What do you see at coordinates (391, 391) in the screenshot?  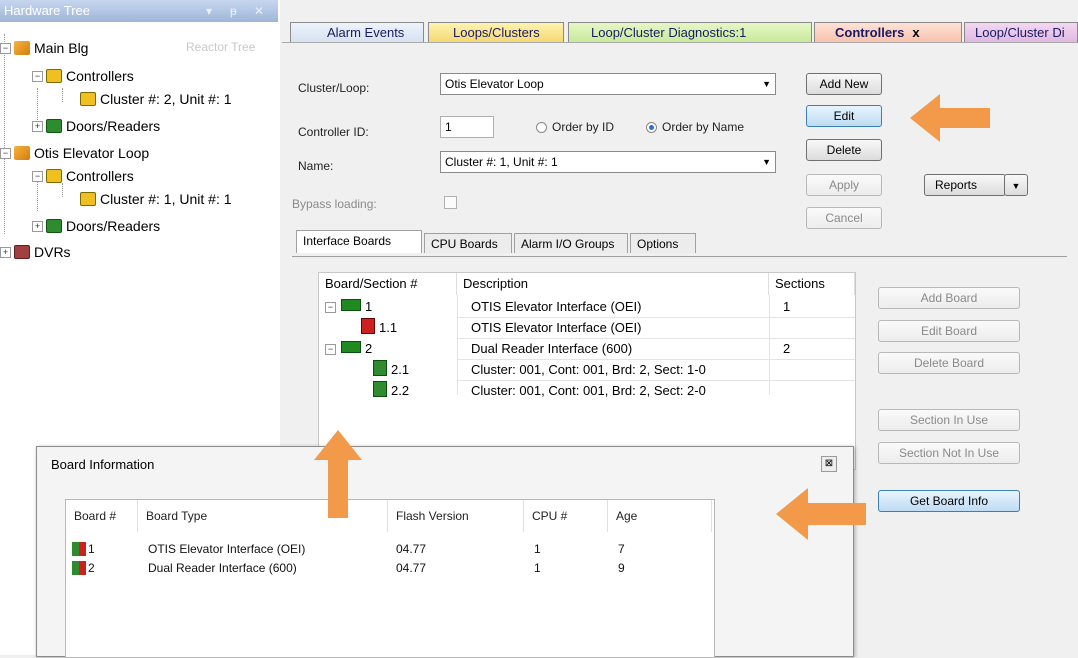 I see `board-number-cell: 2.2` at bounding box center [391, 391].